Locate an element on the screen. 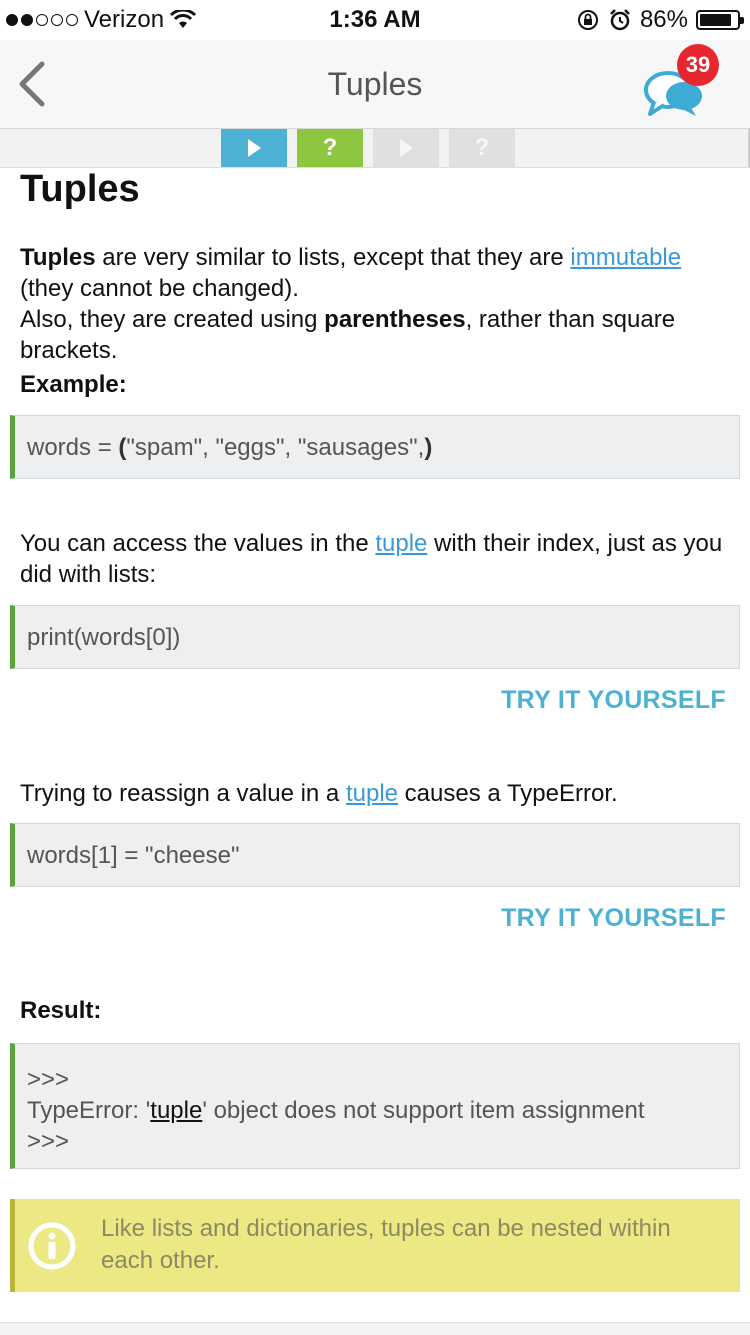  code-paren: ) is located at coordinates (428, 447).